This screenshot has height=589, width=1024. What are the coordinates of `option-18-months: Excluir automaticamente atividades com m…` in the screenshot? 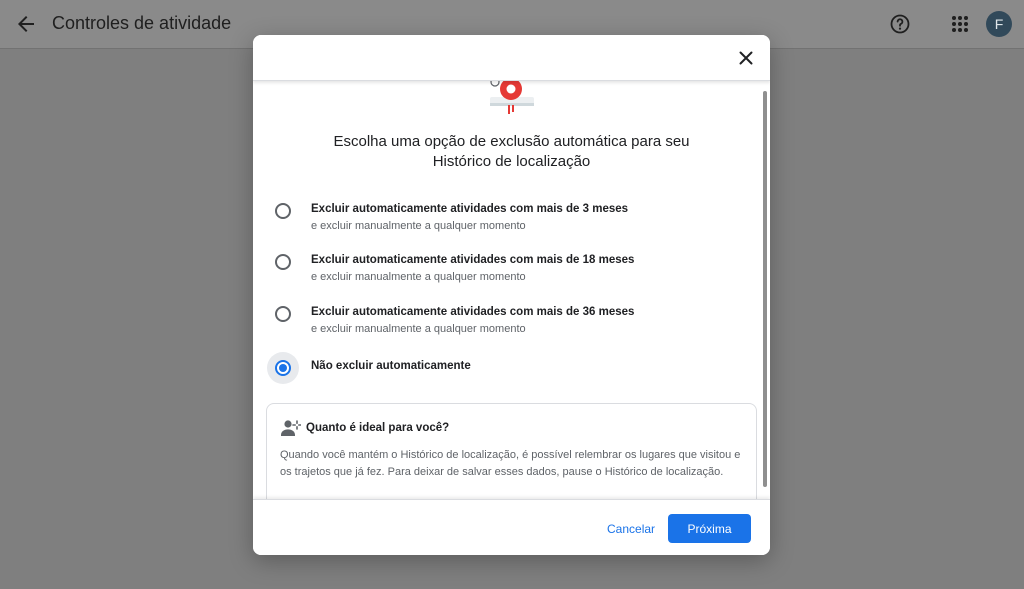 It's located at (506, 274).